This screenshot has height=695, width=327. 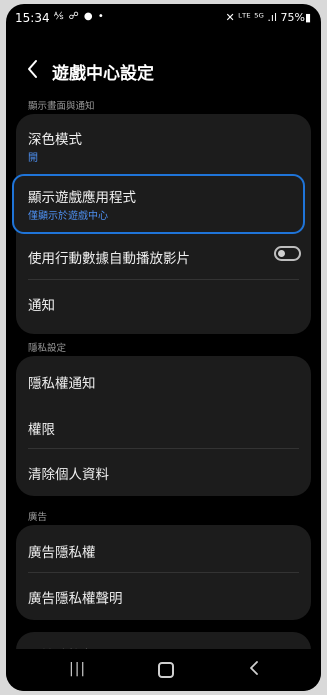 What do you see at coordinates (103, 74) in the screenshot?
I see `page-title: 遊戲中心設定` at bounding box center [103, 74].